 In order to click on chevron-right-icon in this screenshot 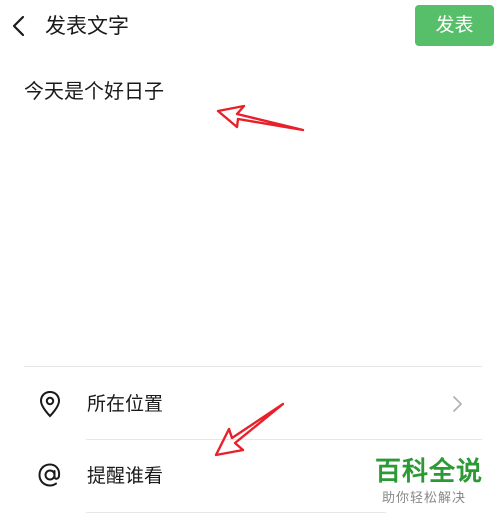, I will do `click(457, 404)`.